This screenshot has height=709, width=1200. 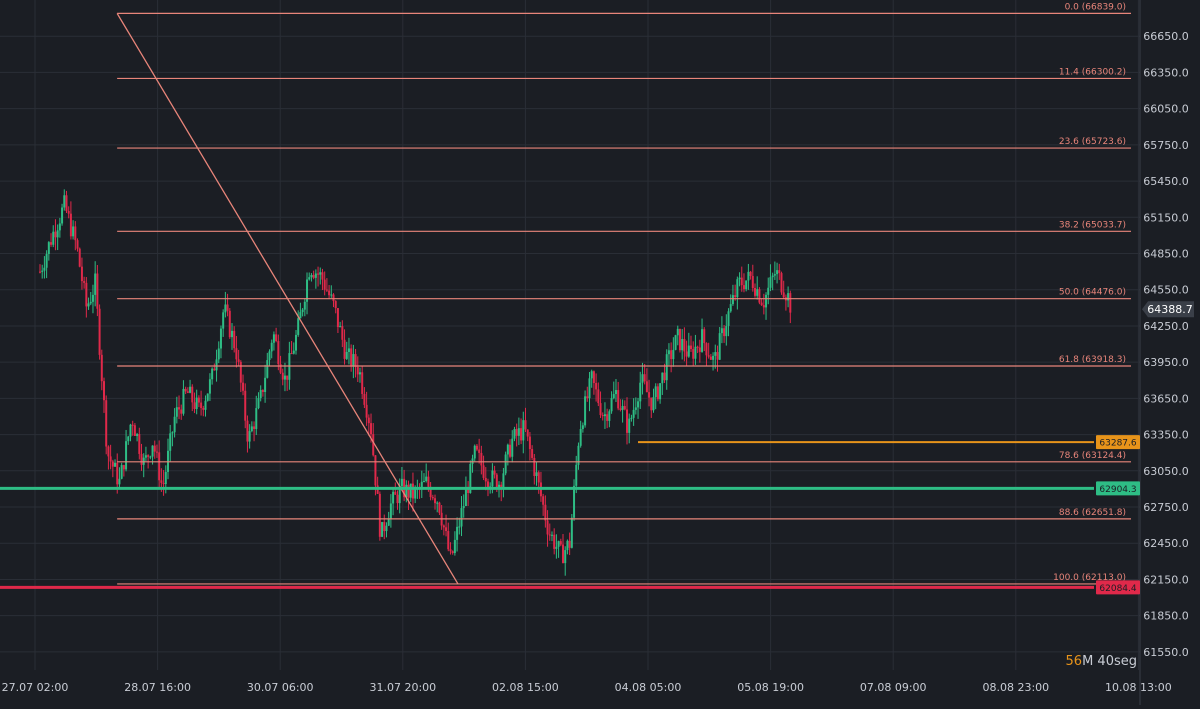 I want to click on y-axis-tick-label: 65750.0, so click(x=1166, y=145).